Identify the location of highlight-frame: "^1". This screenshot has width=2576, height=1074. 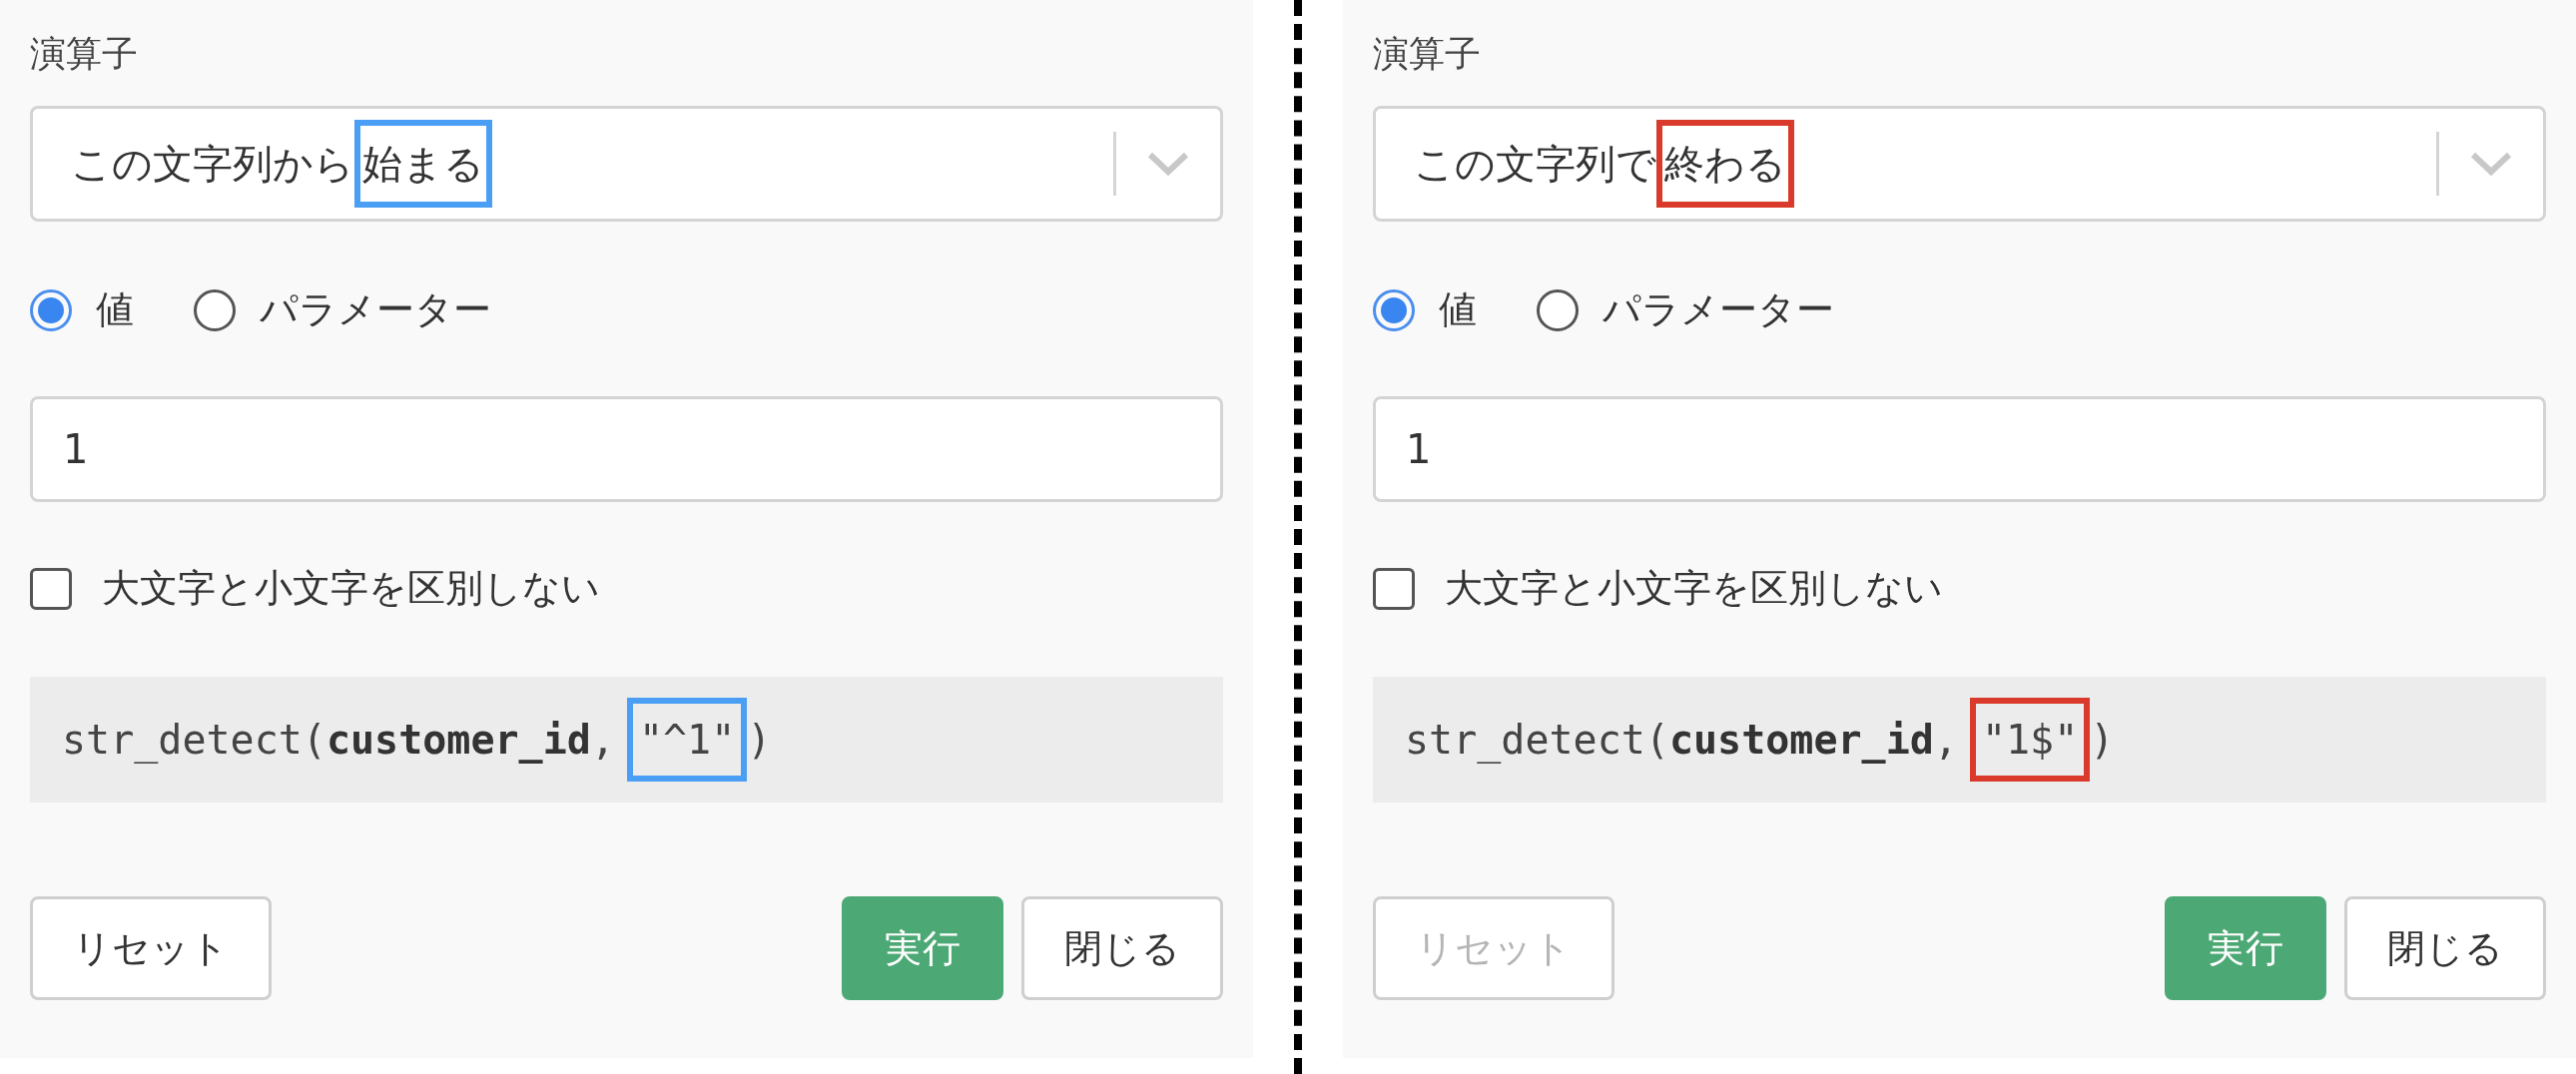
(687, 740).